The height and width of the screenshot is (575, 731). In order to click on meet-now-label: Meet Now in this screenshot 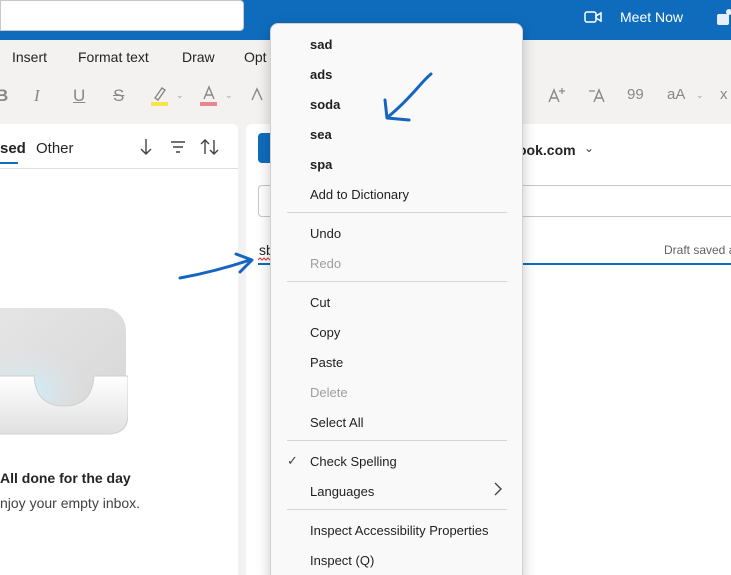, I will do `click(652, 17)`.